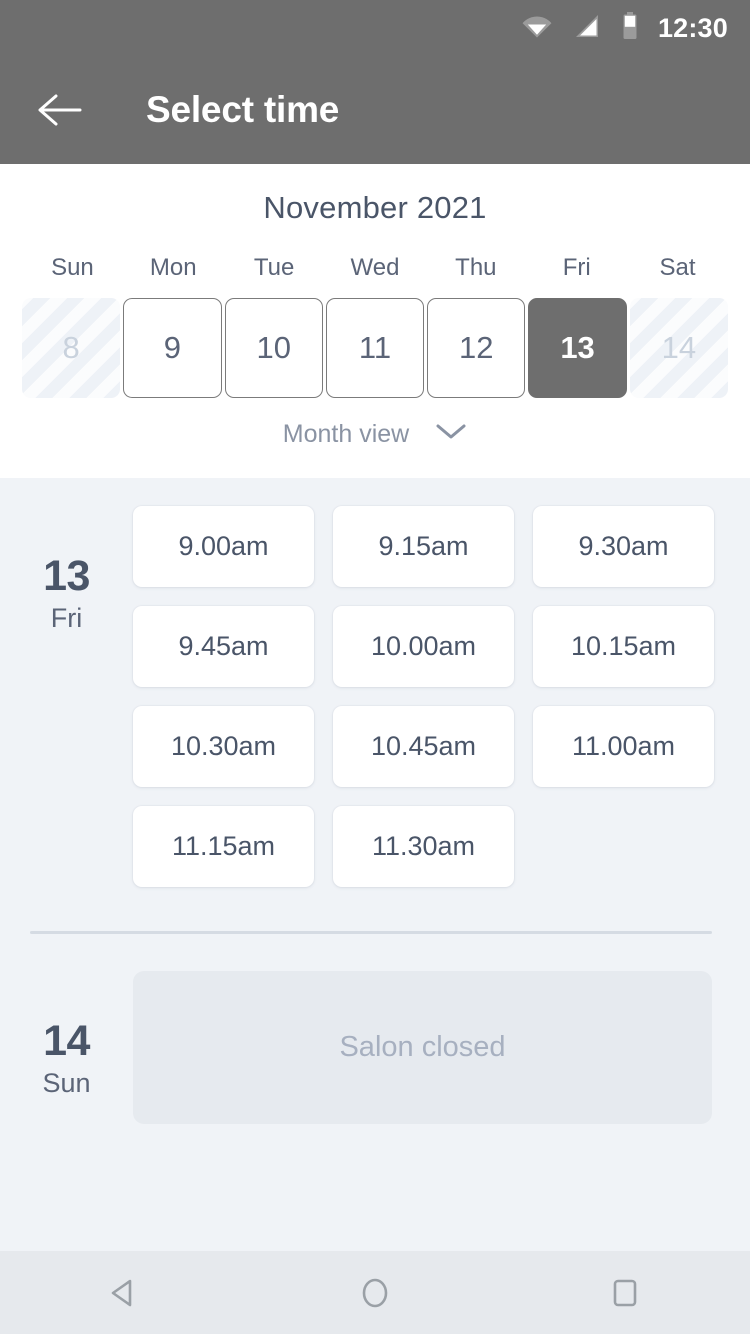 This screenshot has width=750, height=1334. Describe the element at coordinates (223, 746) in the screenshot. I see `time-slot: 10.30am` at that location.